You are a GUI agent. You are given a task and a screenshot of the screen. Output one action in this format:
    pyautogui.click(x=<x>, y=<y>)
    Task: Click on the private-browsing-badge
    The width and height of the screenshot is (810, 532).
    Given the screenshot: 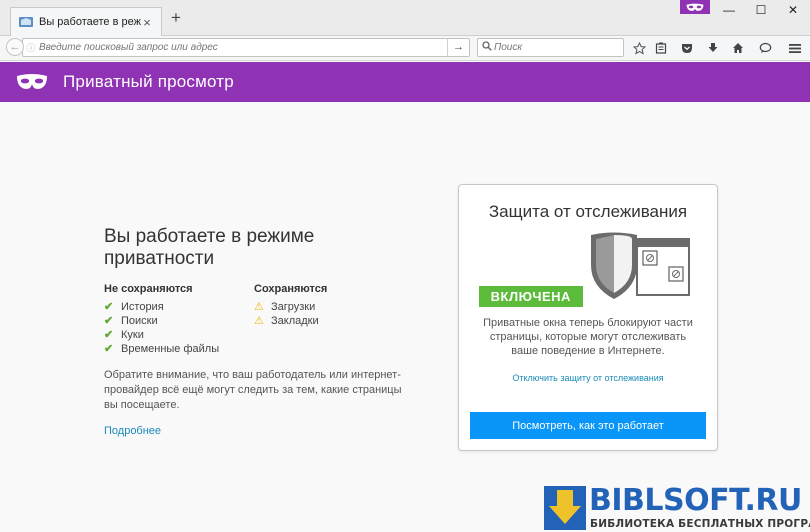 What is the action you would take?
    pyautogui.click(x=695, y=7)
    